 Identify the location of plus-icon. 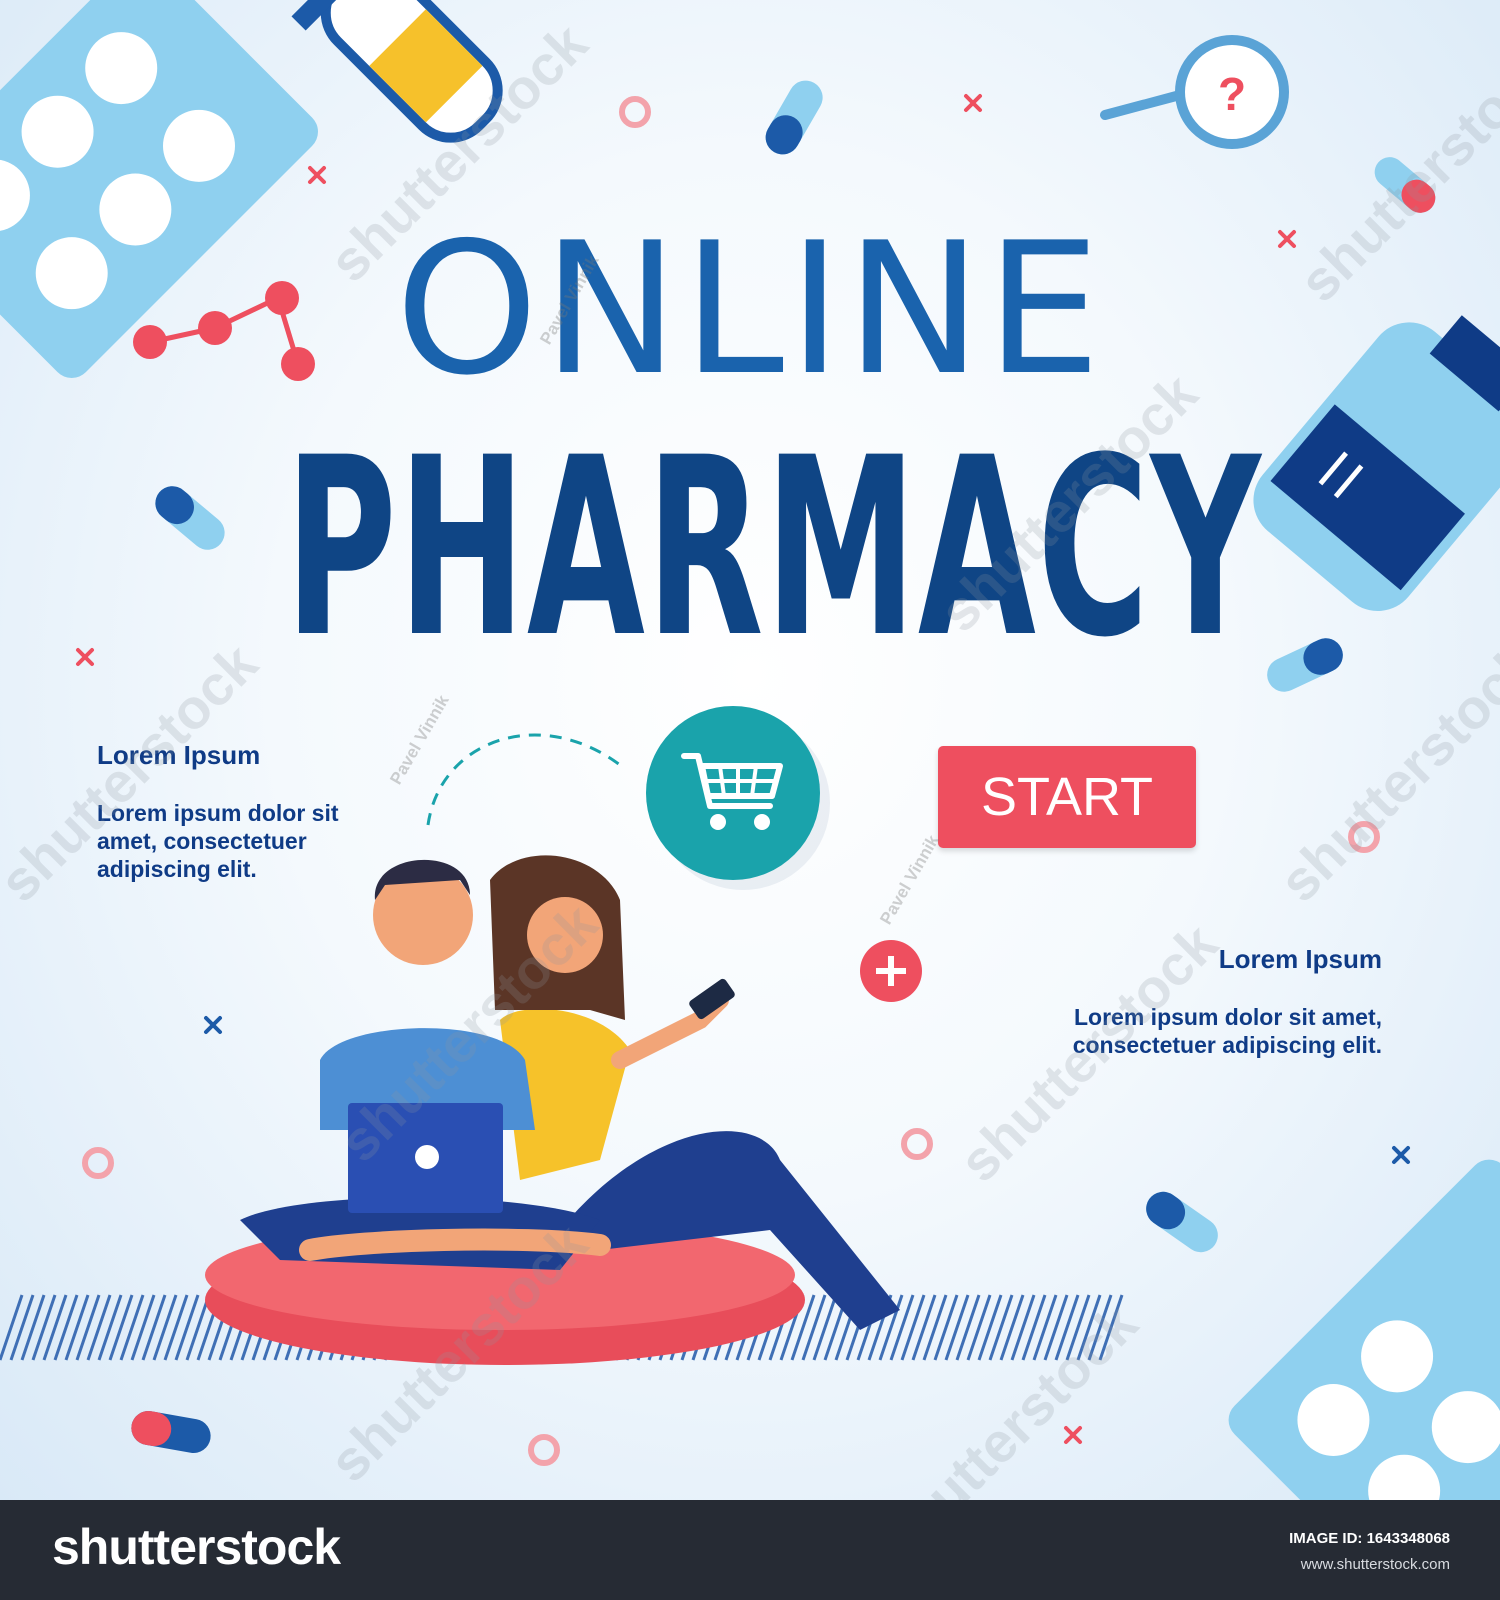
(891, 971).